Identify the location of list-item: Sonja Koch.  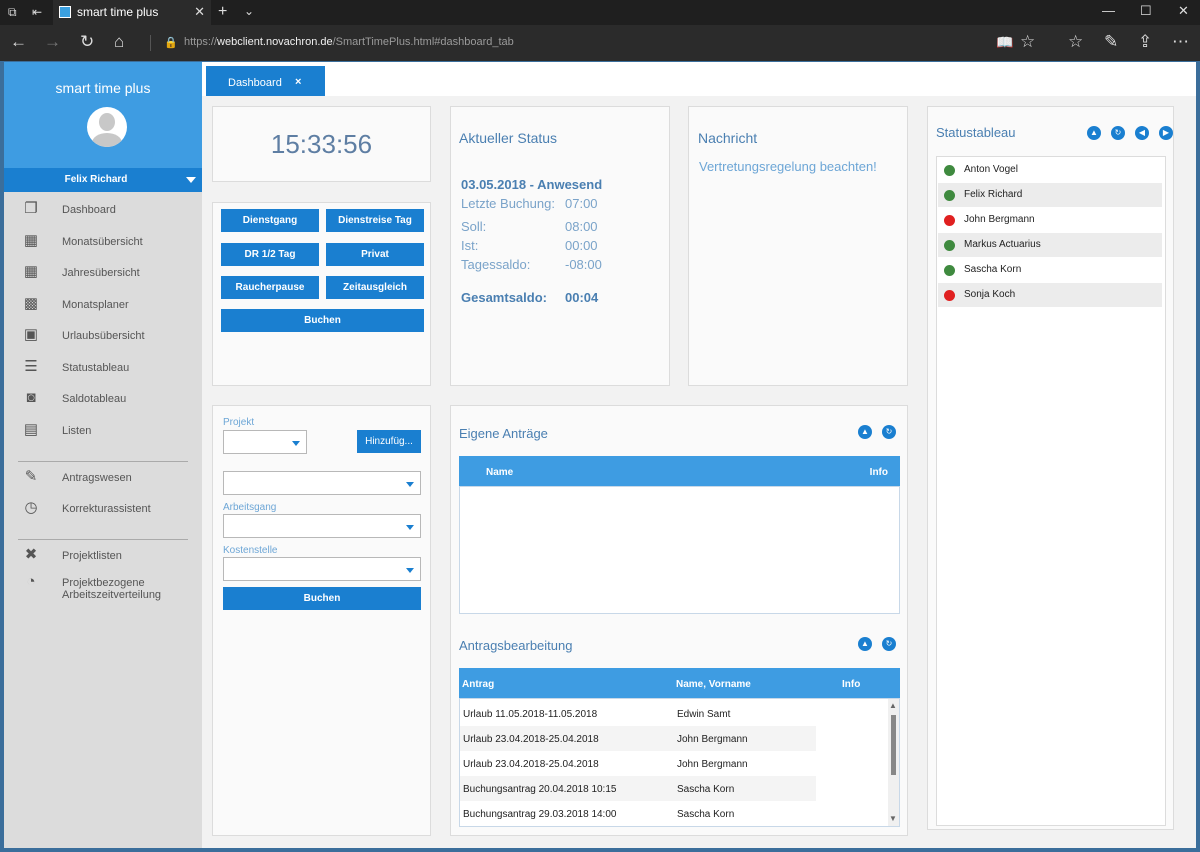
(1050, 295).